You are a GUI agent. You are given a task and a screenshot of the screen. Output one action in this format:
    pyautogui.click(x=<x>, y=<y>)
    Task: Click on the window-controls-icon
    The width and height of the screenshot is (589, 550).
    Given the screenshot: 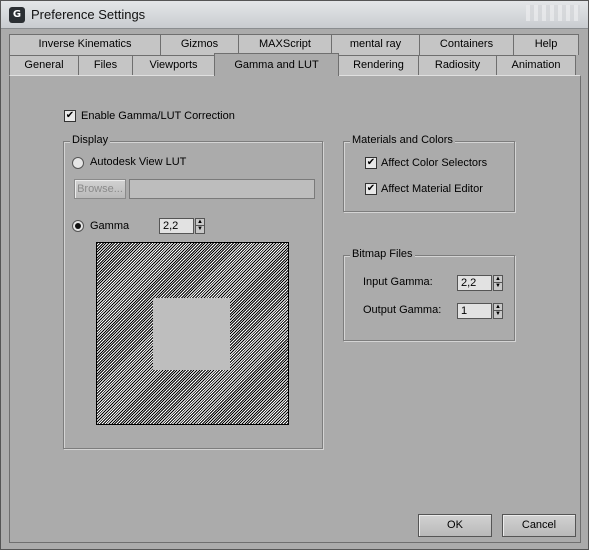 What is the action you would take?
    pyautogui.click(x=553, y=13)
    